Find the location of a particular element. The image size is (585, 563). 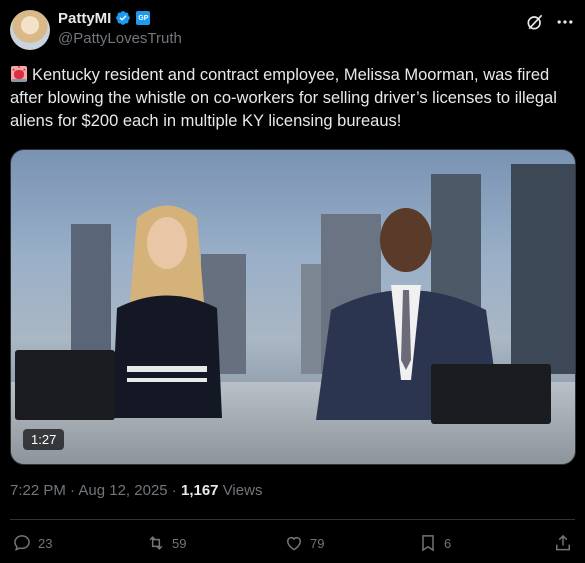

like-count: 79 is located at coordinates (317, 543).